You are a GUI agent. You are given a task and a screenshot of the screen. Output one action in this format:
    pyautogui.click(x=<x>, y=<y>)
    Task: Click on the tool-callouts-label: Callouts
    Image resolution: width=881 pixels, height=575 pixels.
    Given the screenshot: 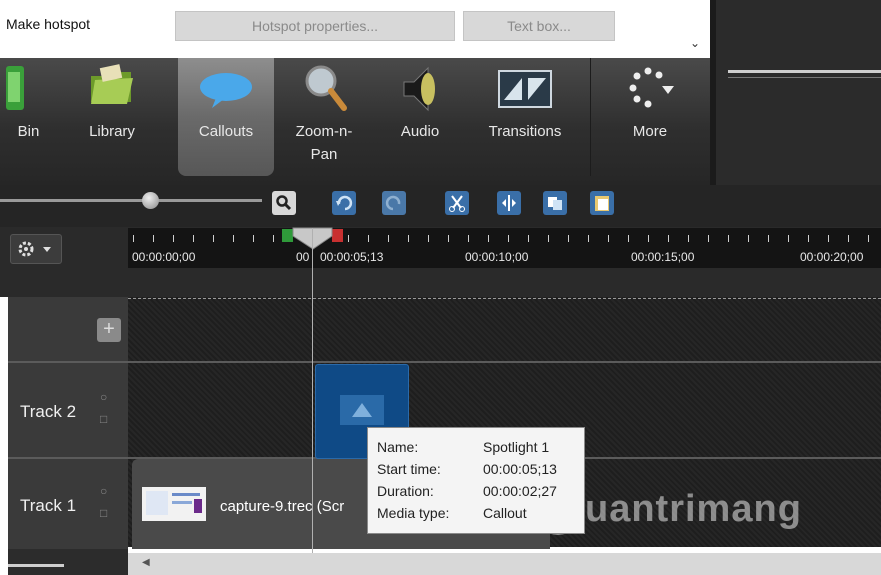 What is the action you would take?
    pyautogui.click(x=226, y=131)
    